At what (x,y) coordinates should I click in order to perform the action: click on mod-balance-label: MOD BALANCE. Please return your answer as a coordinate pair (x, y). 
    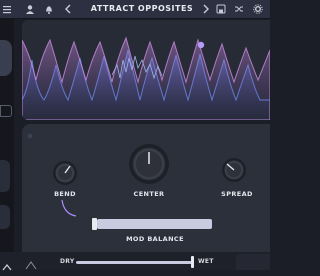
    Looking at the image, I should click on (155, 239).